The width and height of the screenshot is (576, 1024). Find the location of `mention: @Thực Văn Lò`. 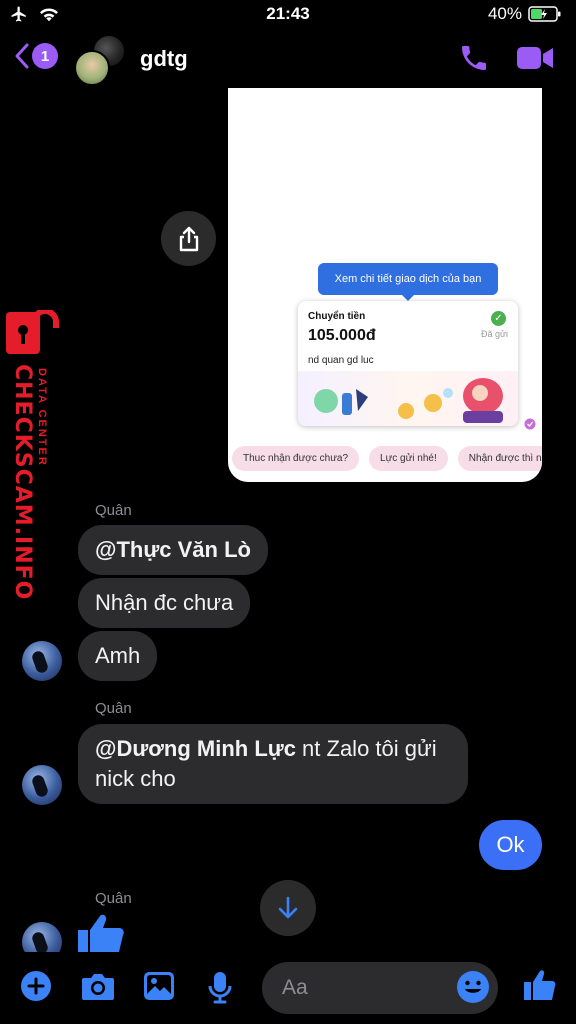

mention: @Thực Văn Lò is located at coordinates (173, 549).